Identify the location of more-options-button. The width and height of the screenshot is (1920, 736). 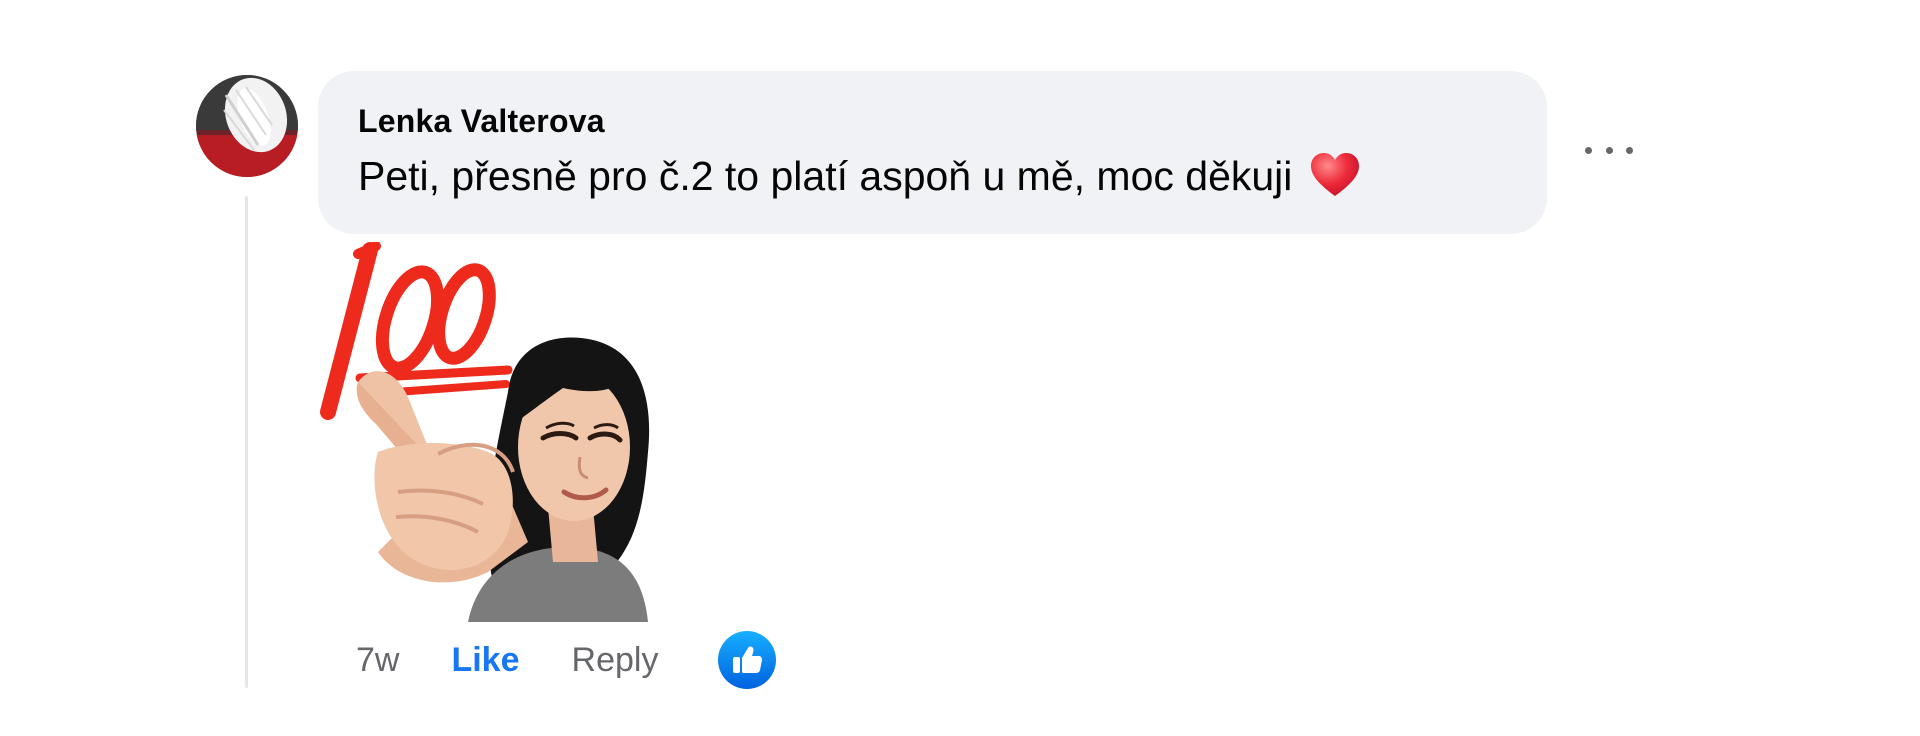
(1609, 150).